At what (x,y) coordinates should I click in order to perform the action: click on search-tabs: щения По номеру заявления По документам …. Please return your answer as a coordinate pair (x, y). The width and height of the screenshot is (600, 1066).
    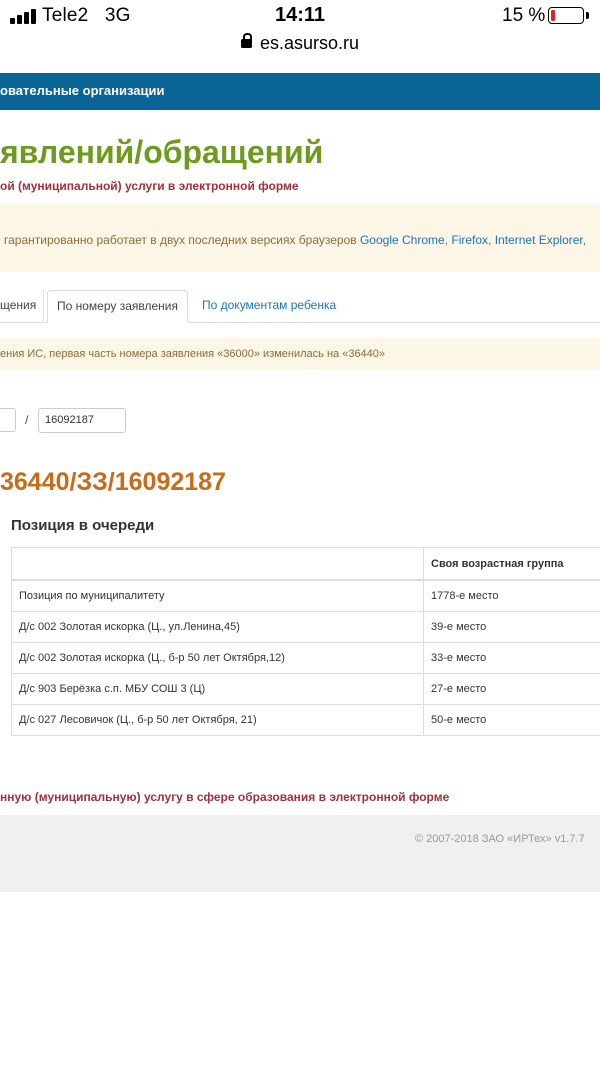
    Looking at the image, I should click on (300, 306).